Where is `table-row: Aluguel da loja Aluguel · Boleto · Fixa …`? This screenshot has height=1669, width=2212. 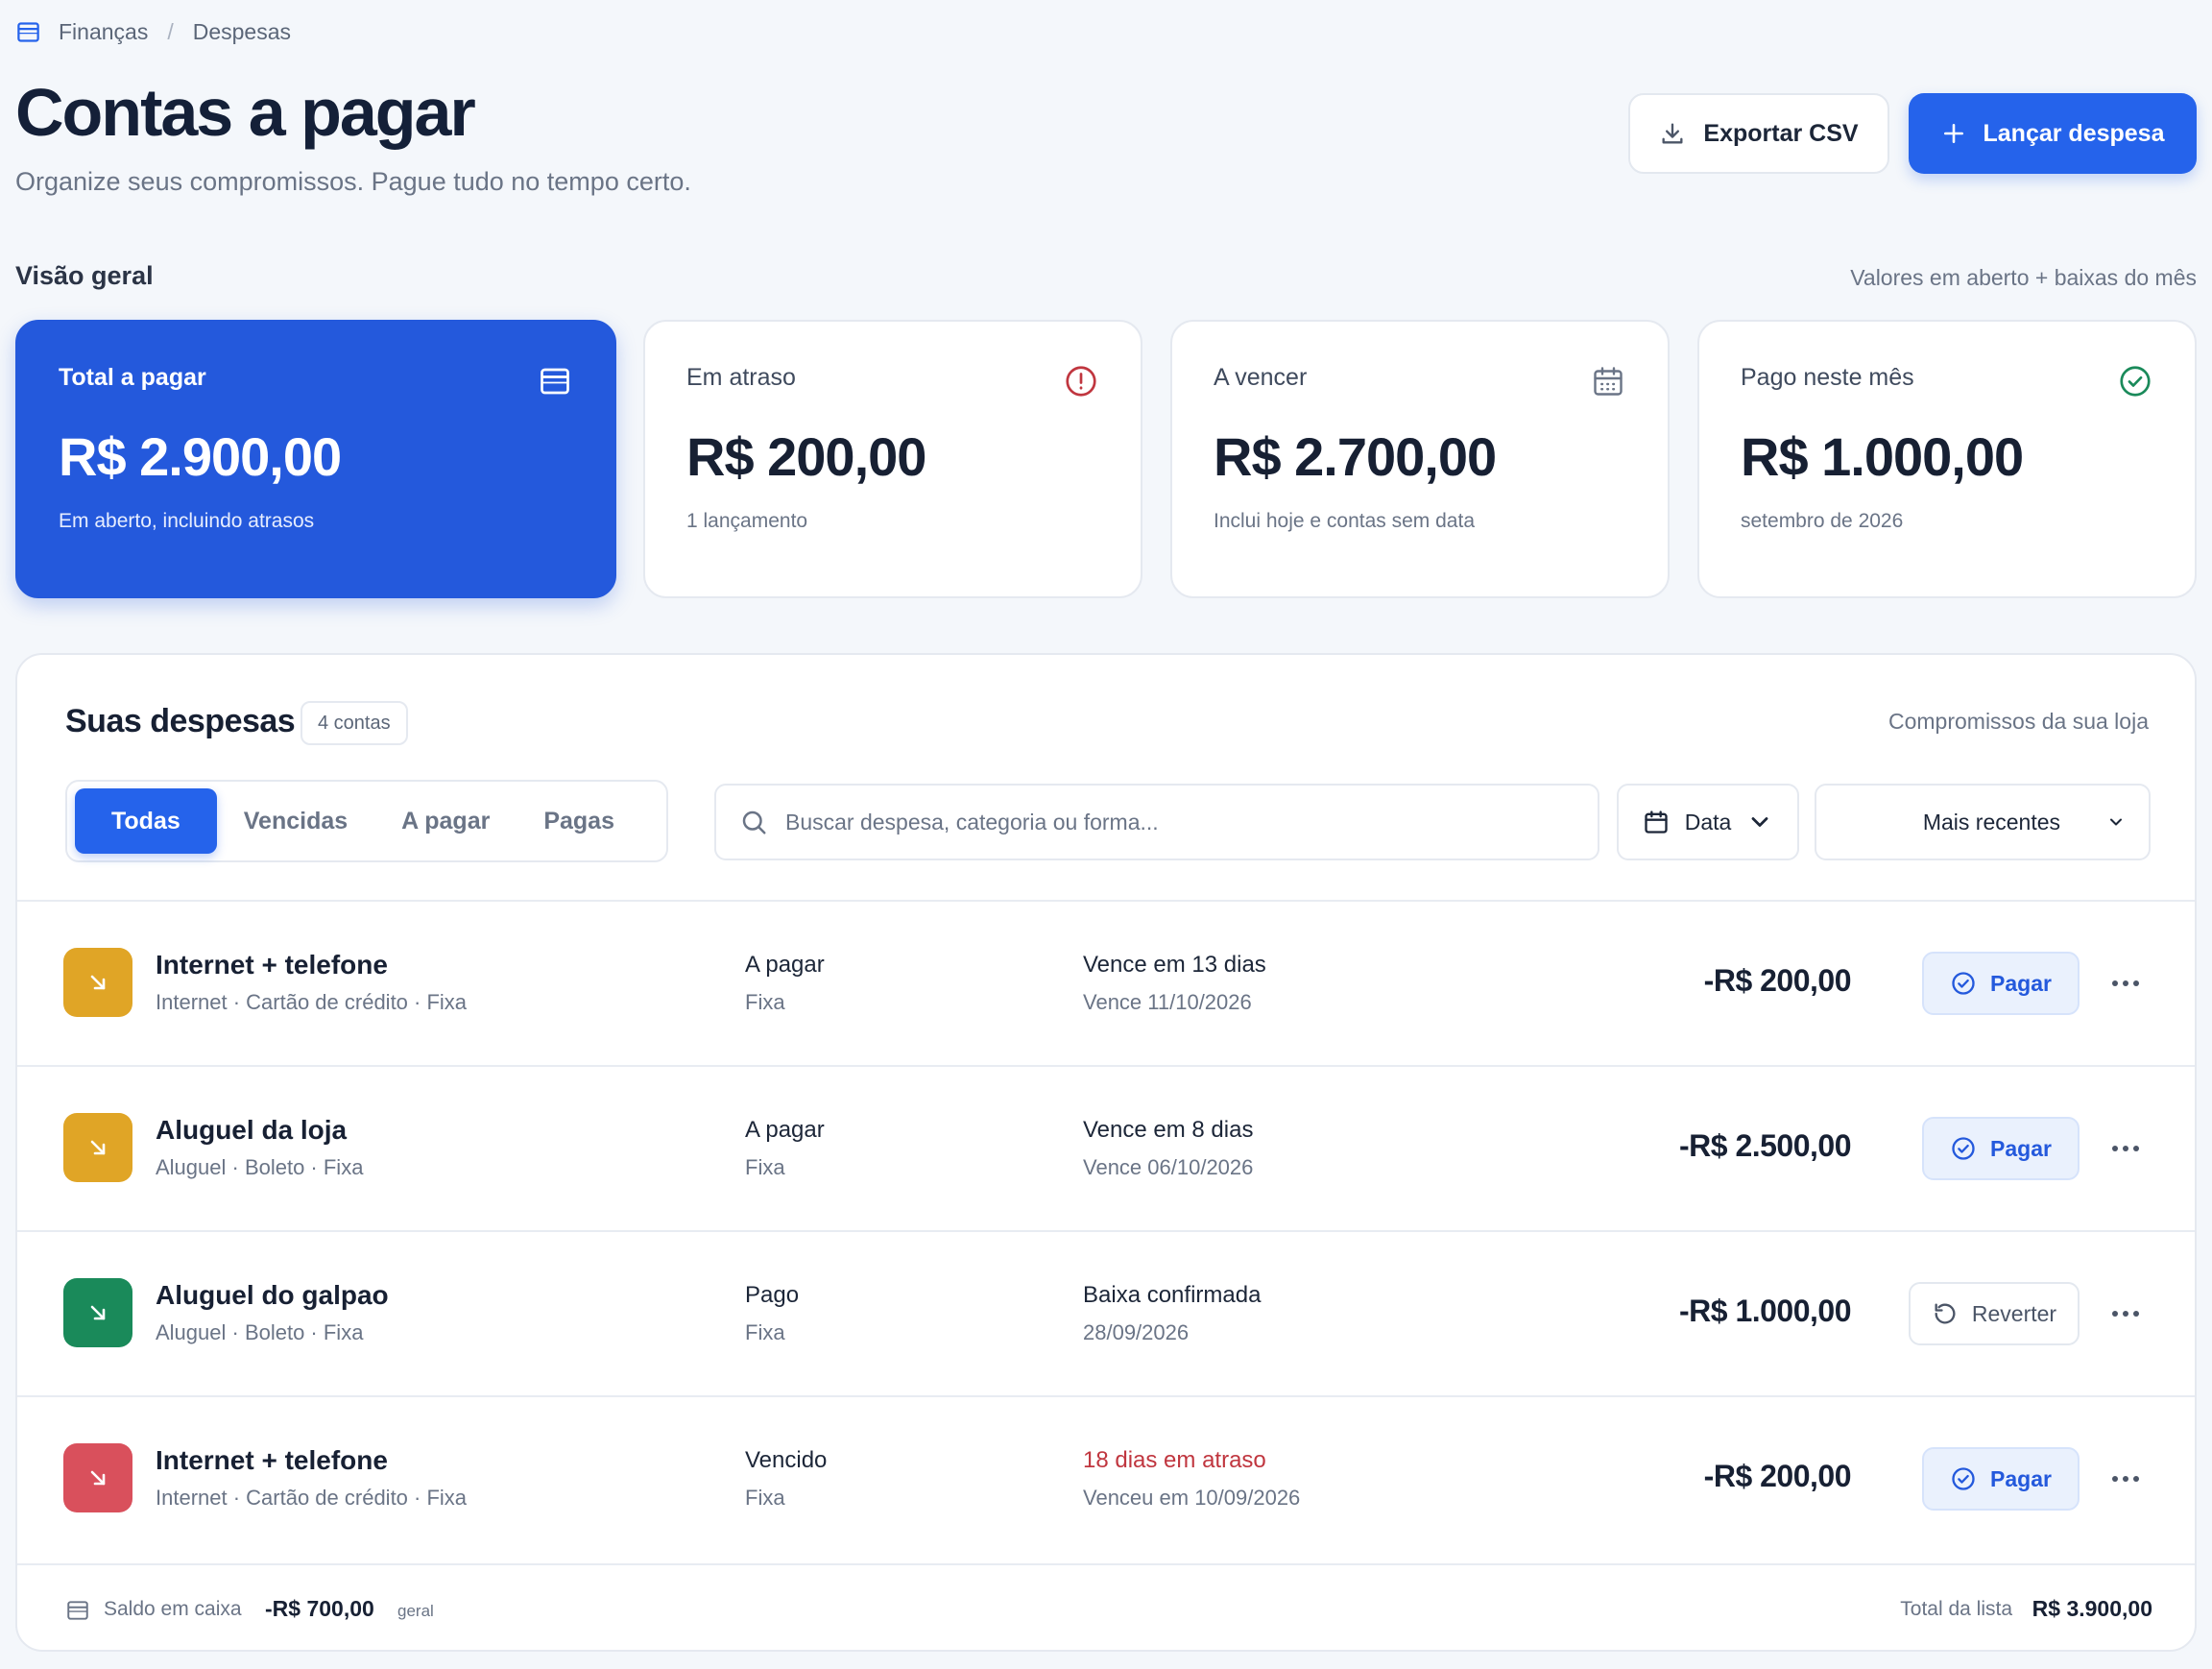
table-row: Aluguel da loja Aluguel · Boleto · Fixa … is located at coordinates (1106, 1147).